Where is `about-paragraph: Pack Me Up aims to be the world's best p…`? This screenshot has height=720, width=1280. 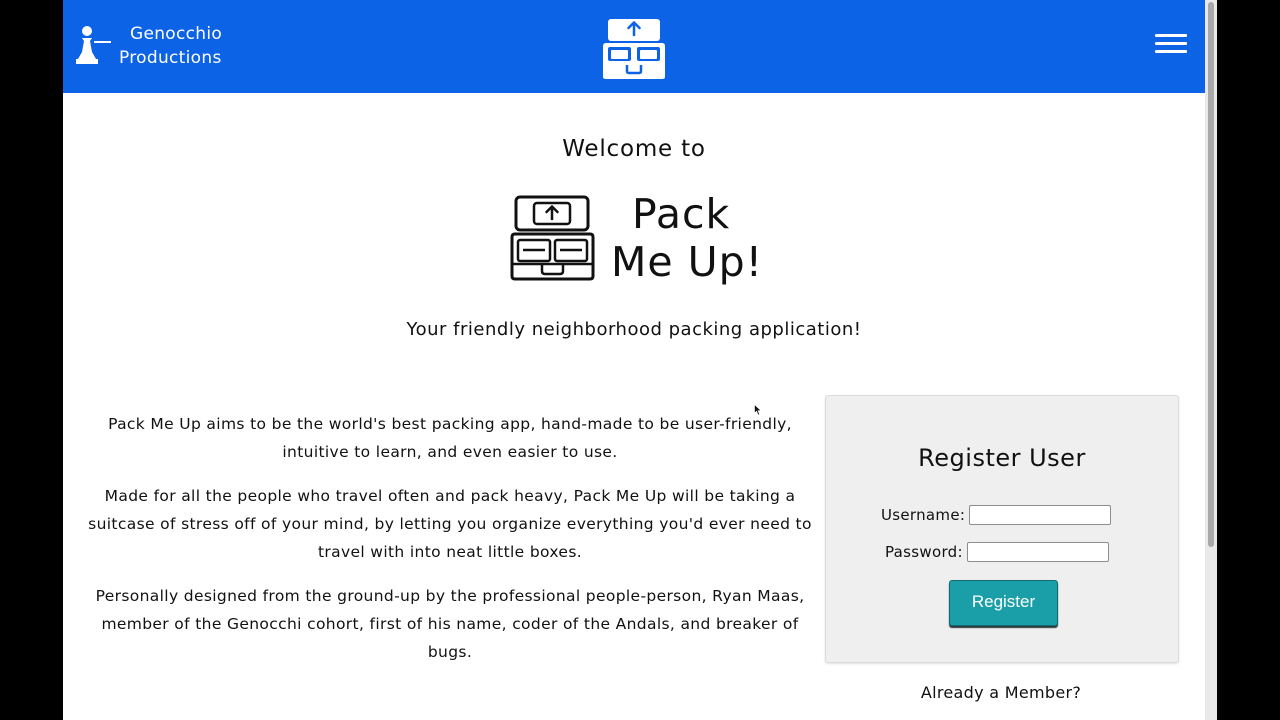 about-paragraph: Pack Me Up aims to be the world's best p… is located at coordinates (450, 438).